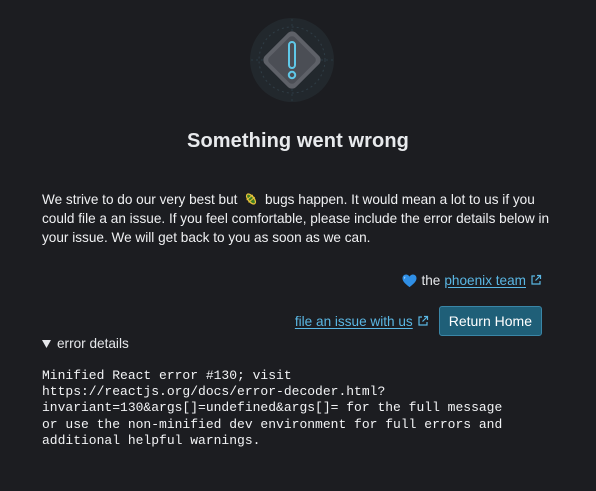 This screenshot has height=491, width=596. Describe the element at coordinates (251, 199) in the screenshot. I see `bug-emoji` at that location.